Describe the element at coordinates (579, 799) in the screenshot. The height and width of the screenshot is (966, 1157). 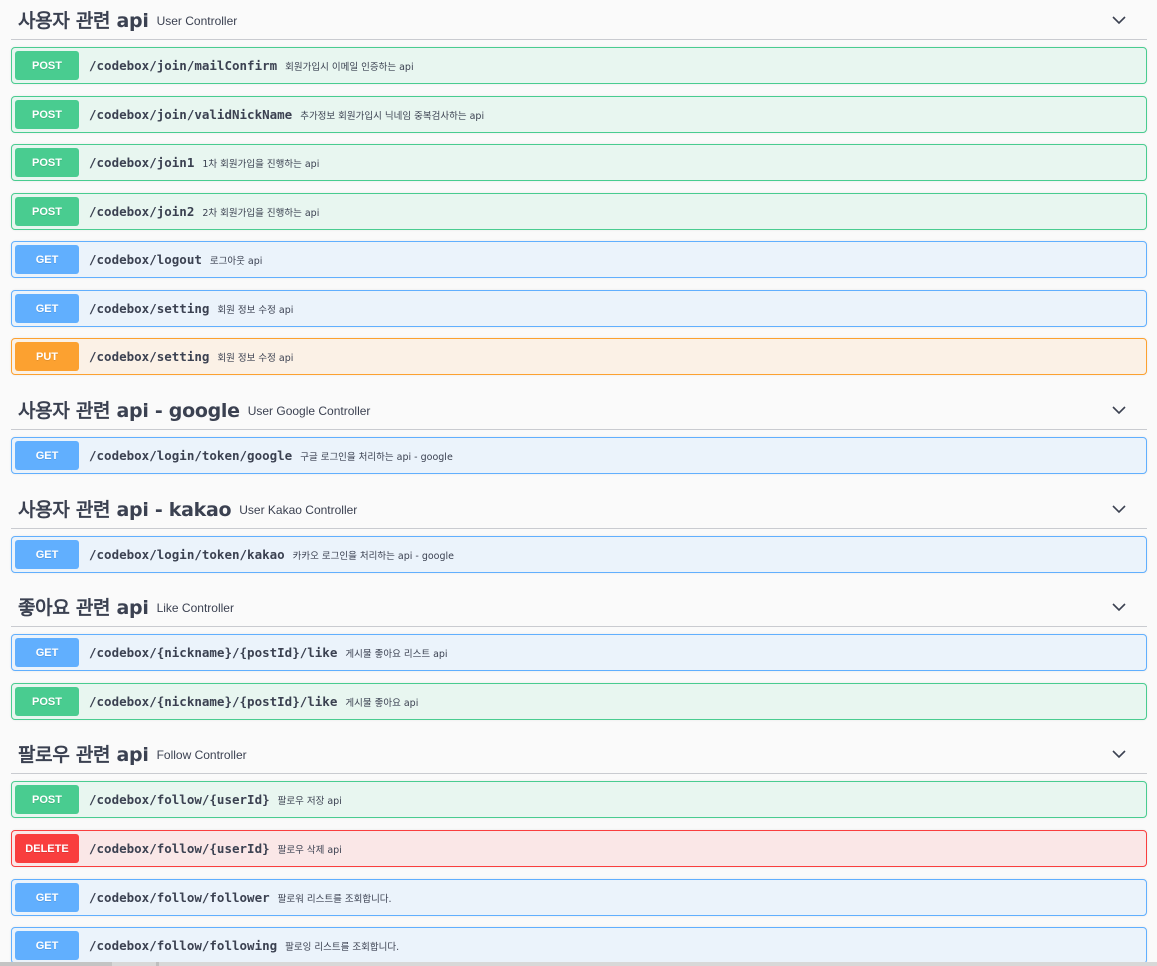
I see `operation-post-follow: POST /codebox/follow/{userId} 팔로우 저장 api` at that location.